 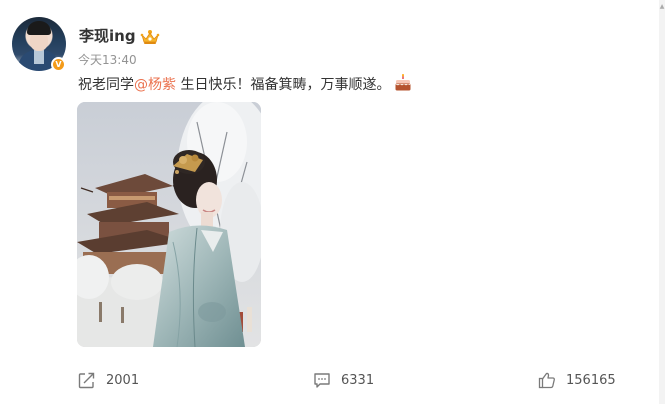 I want to click on post-text: 祝老同学@杨紫 生日快乐！福备箕畴，万事顺遂。, so click(x=245, y=84).